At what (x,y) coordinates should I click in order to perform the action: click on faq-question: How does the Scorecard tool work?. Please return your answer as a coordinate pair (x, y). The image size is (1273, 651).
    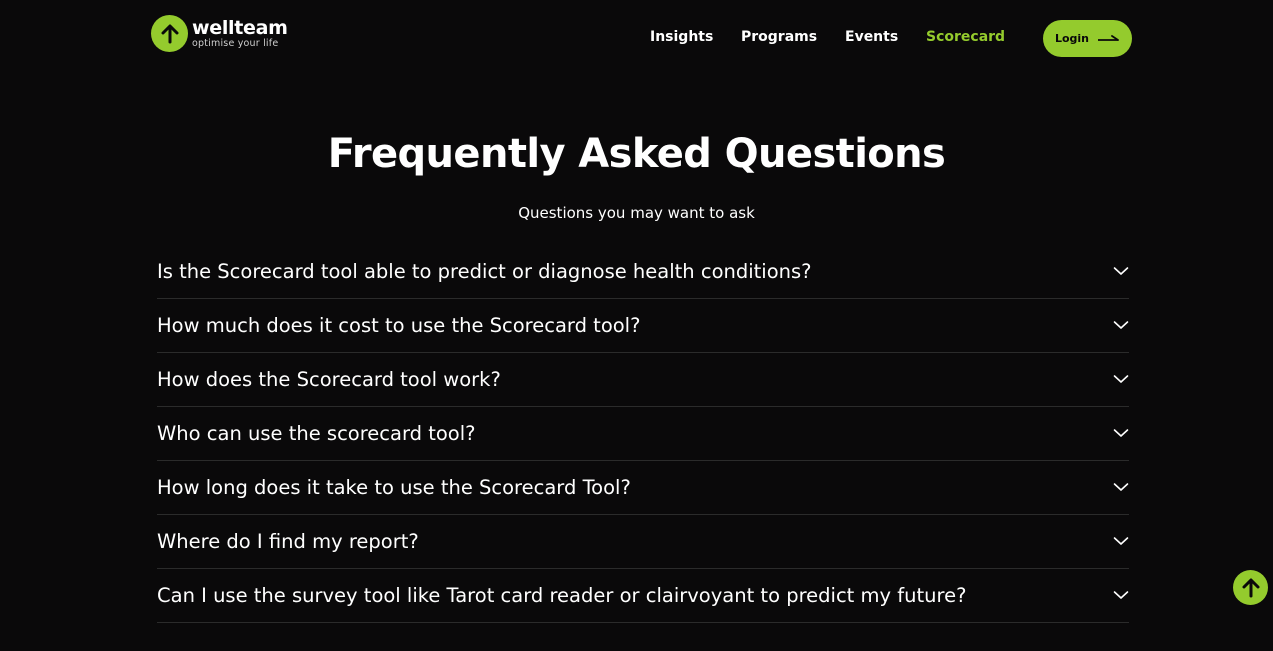
    Looking at the image, I should click on (329, 379).